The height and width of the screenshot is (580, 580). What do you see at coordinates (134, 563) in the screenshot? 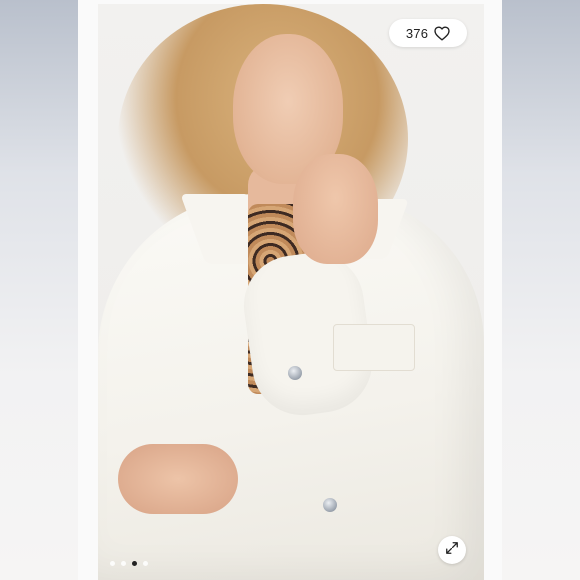
I see `carousel-dot-active` at bounding box center [134, 563].